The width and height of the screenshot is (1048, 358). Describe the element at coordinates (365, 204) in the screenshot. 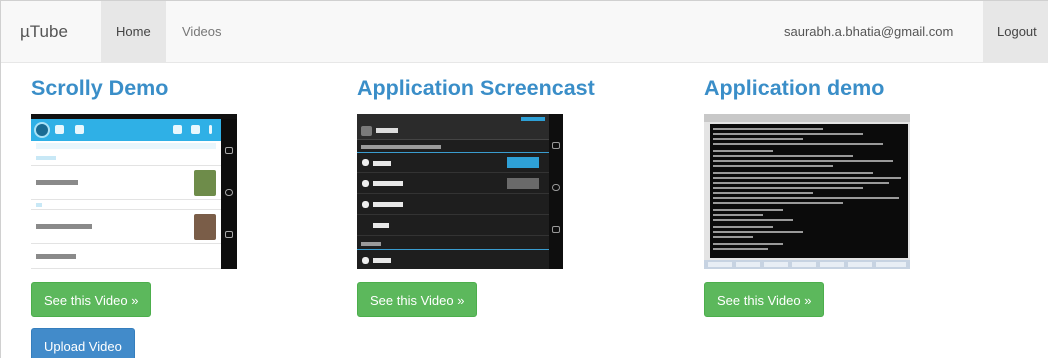

I see `data-usage-icon` at that location.